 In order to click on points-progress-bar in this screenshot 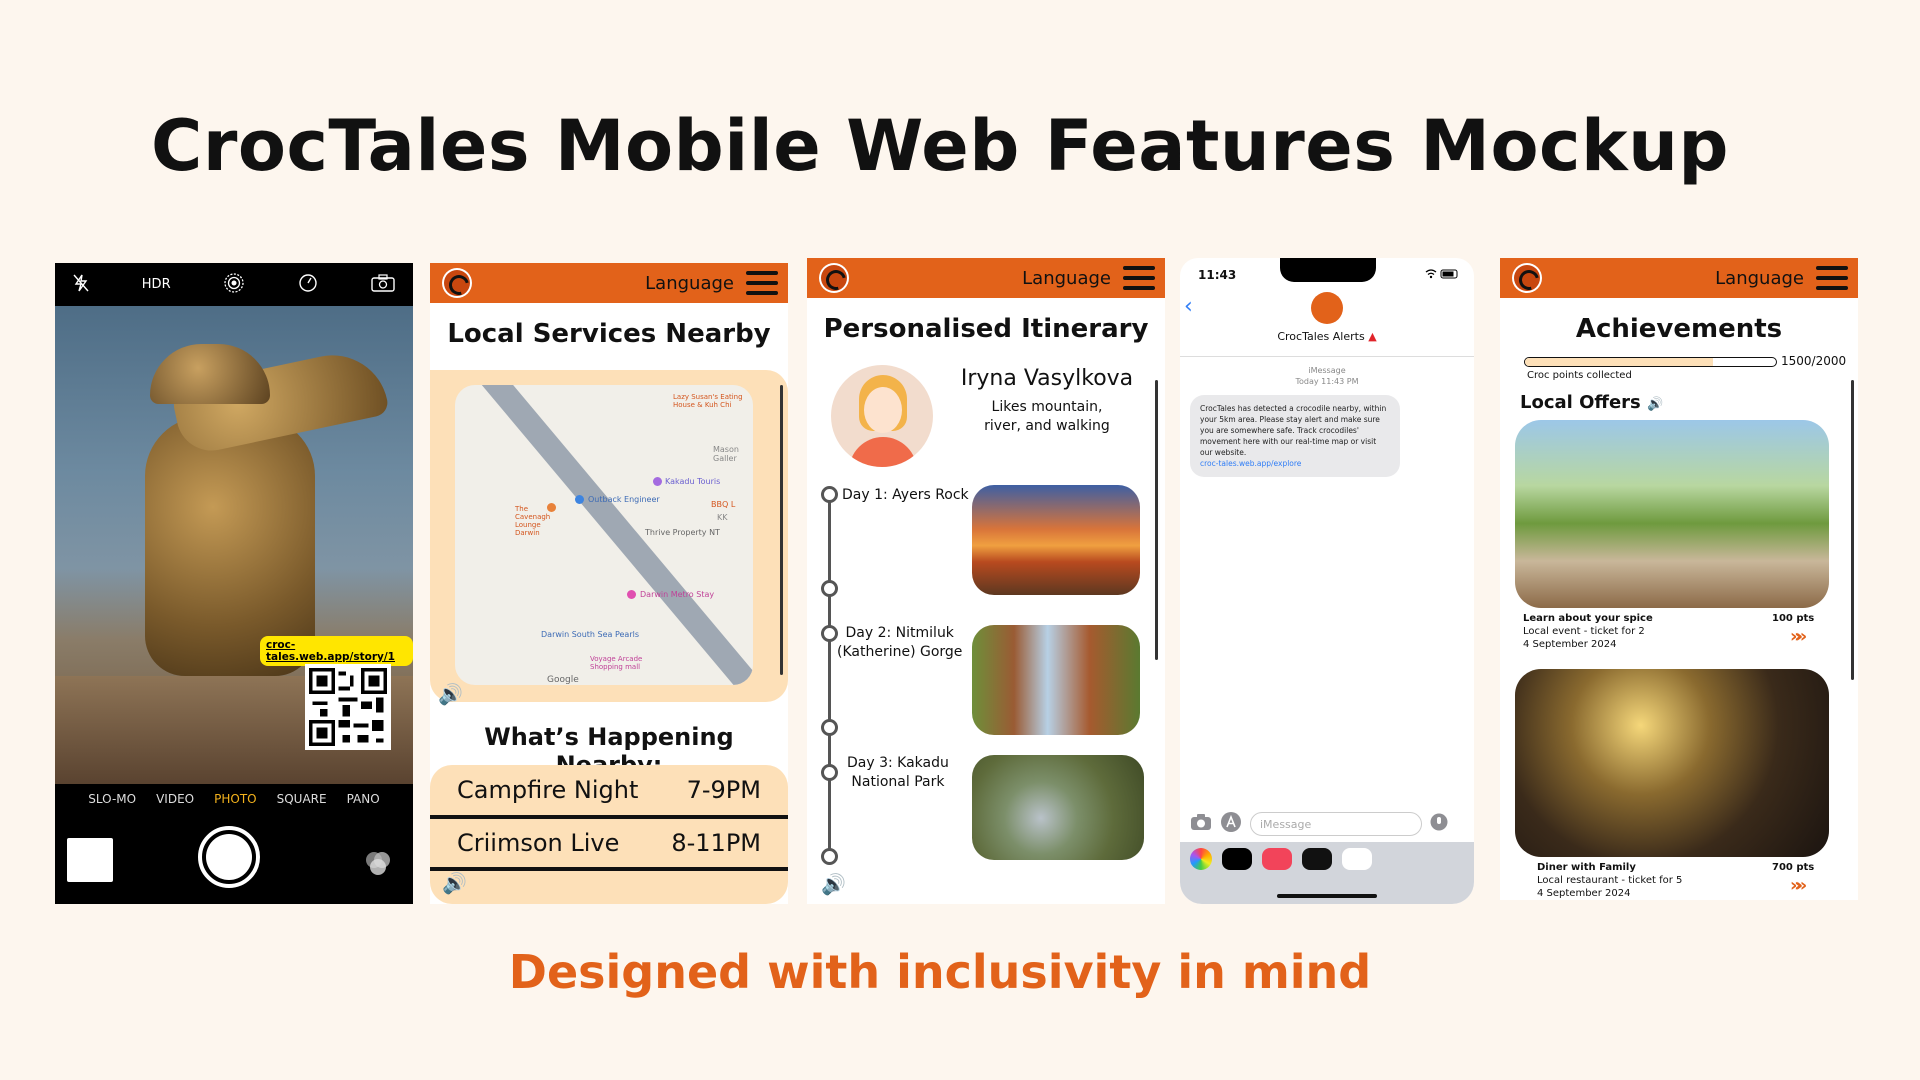, I will do `click(1650, 362)`.